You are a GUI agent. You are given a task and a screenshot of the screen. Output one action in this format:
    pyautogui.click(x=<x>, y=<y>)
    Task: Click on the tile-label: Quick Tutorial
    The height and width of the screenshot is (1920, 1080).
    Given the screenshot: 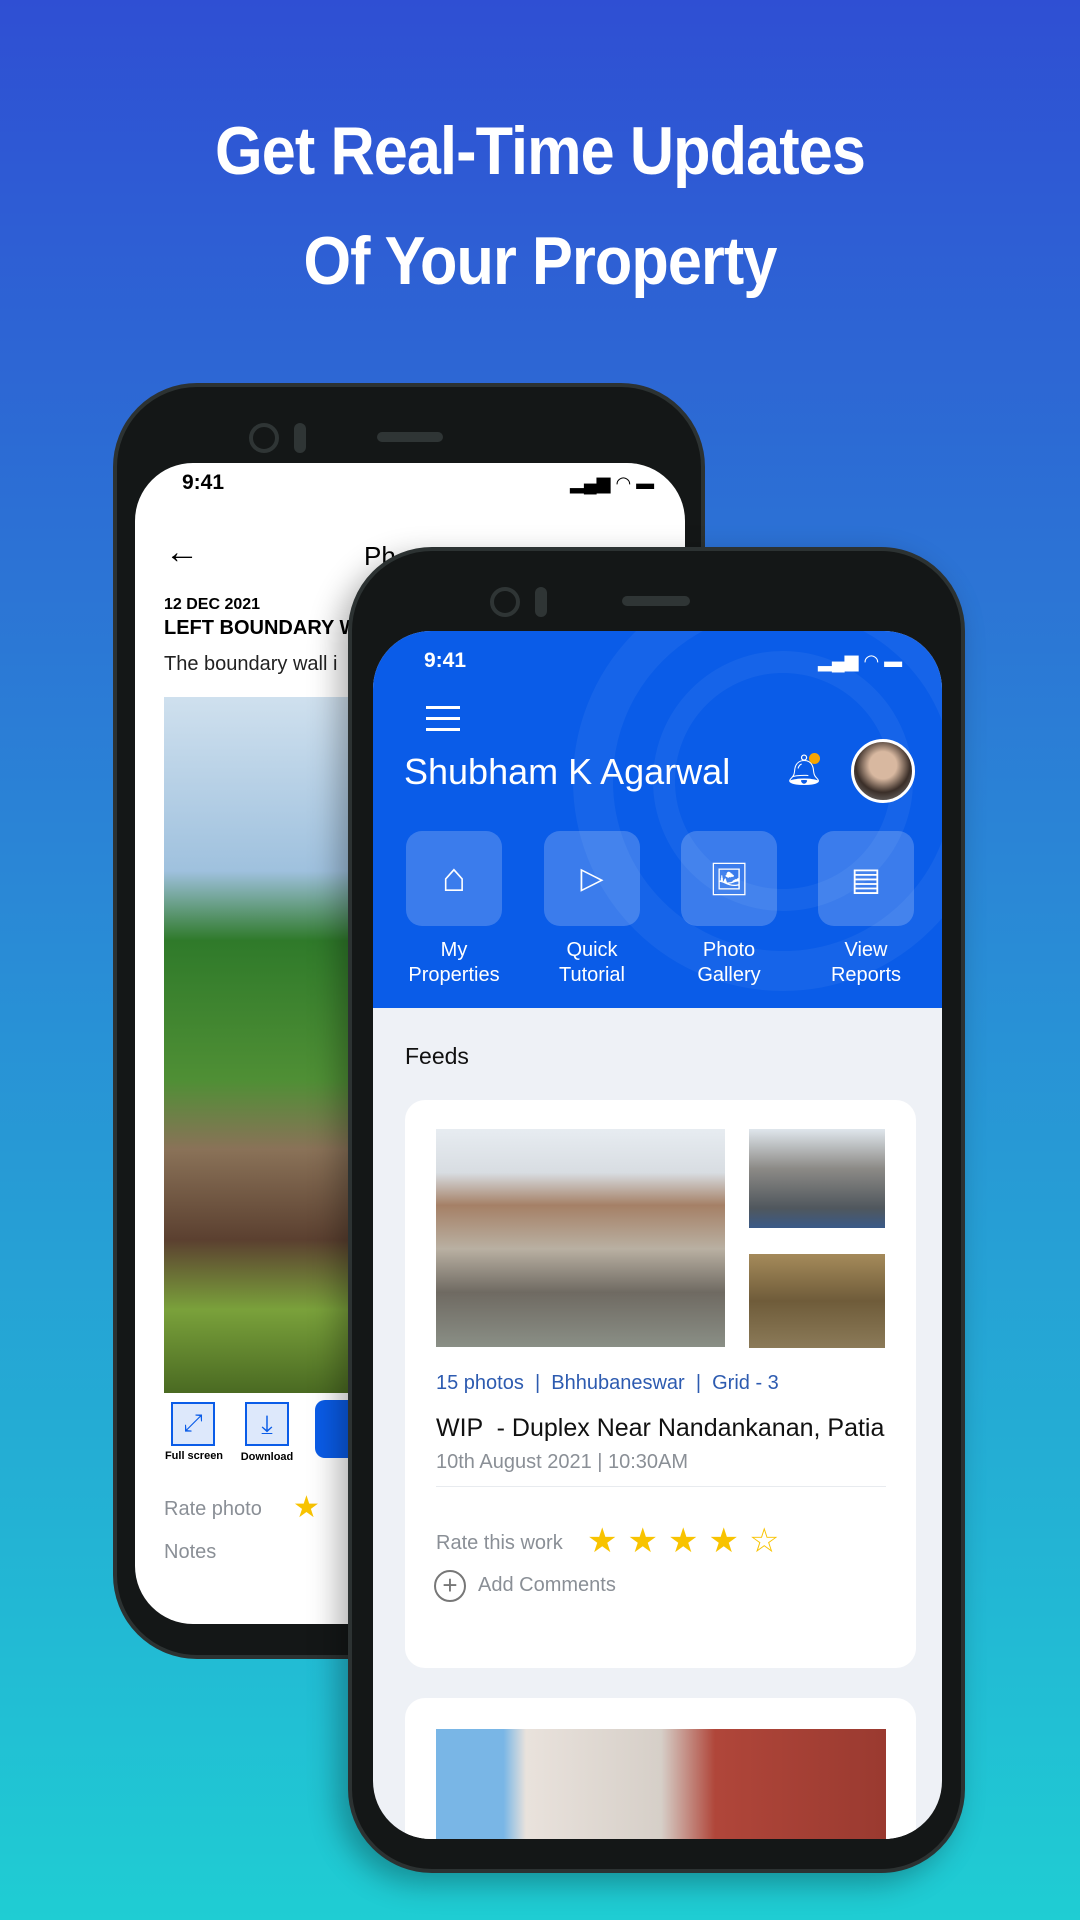 What is the action you would take?
    pyautogui.click(x=592, y=963)
    